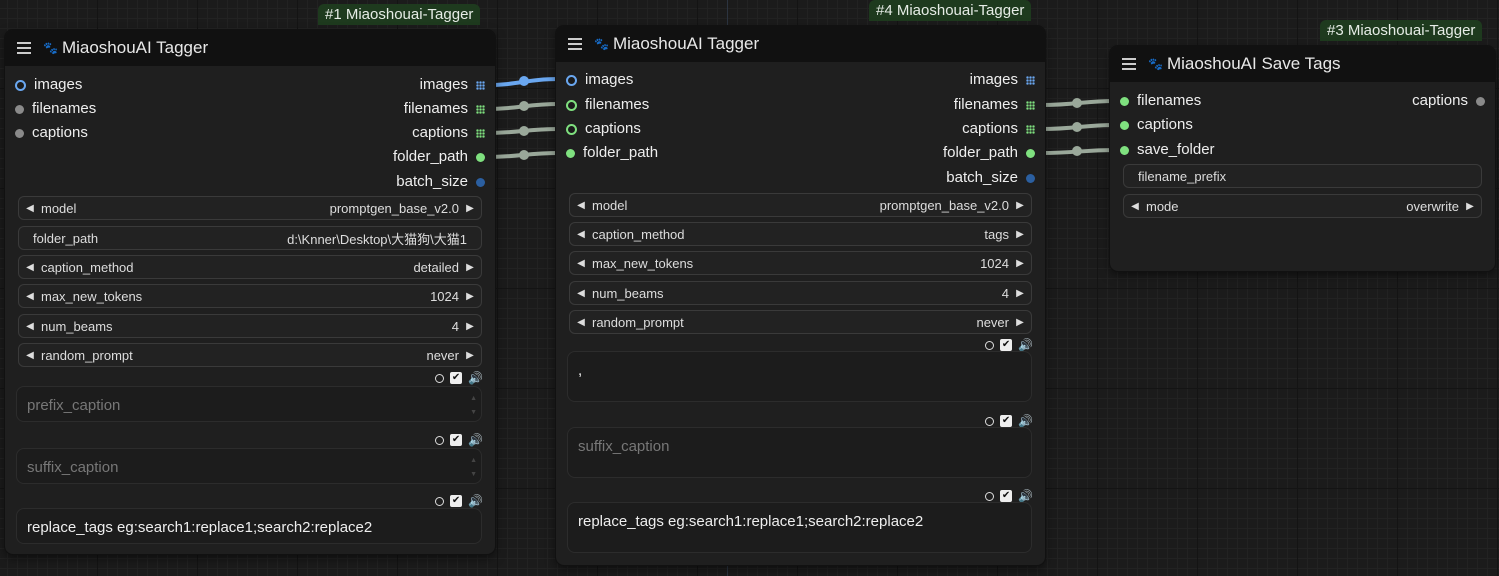 This screenshot has height=576, width=1499. I want to click on prefix-caption-textarea: prefix_caption ▲ ▼, so click(249, 404).